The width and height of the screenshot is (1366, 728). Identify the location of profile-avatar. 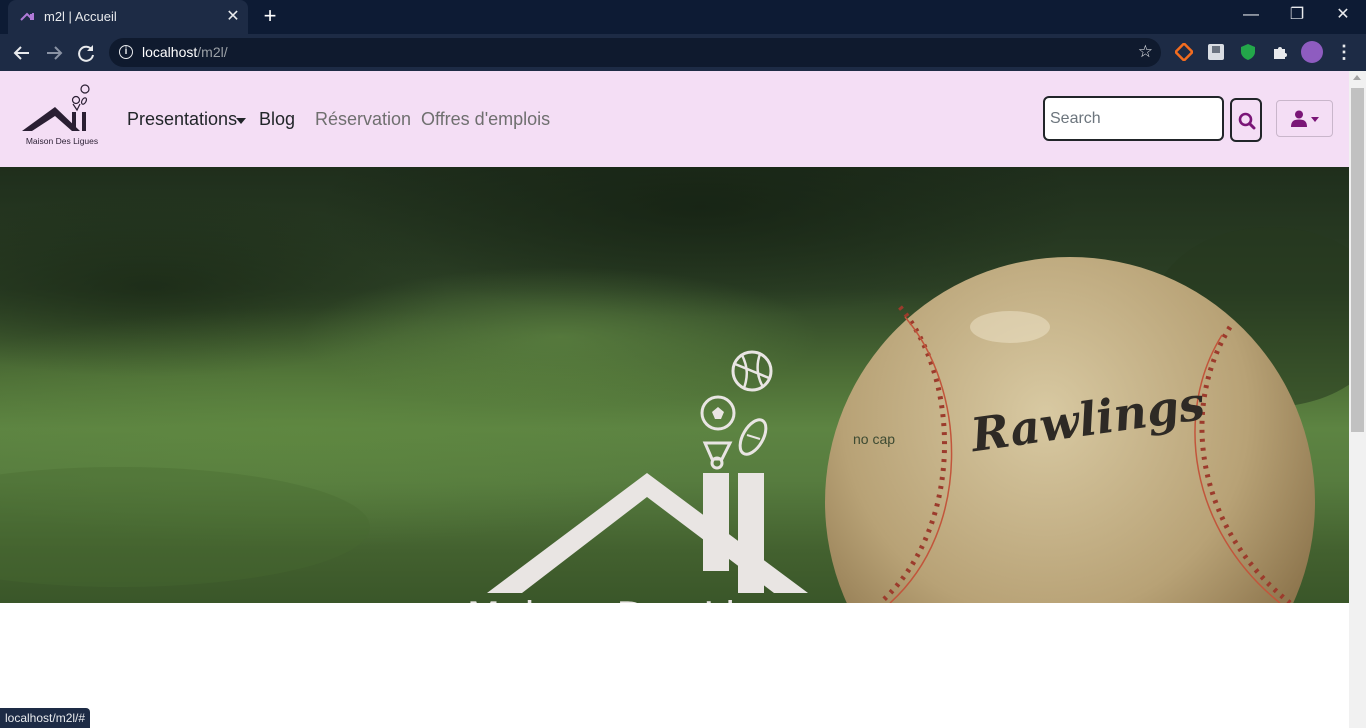
(1312, 52).